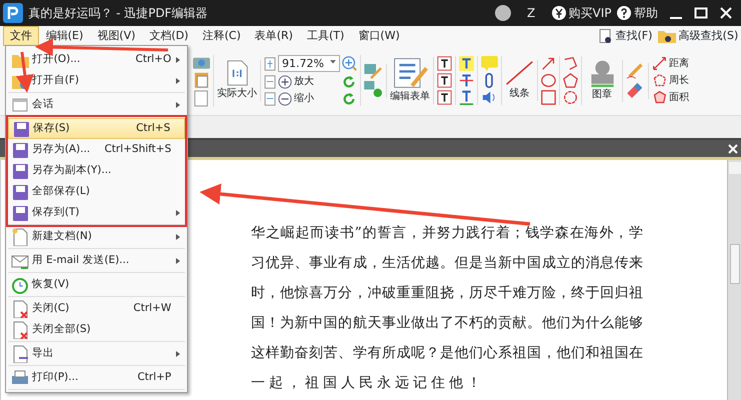 This screenshot has height=400, width=741. Describe the element at coordinates (444, 97) in the screenshot. I see `text-insert-icon` at that location.